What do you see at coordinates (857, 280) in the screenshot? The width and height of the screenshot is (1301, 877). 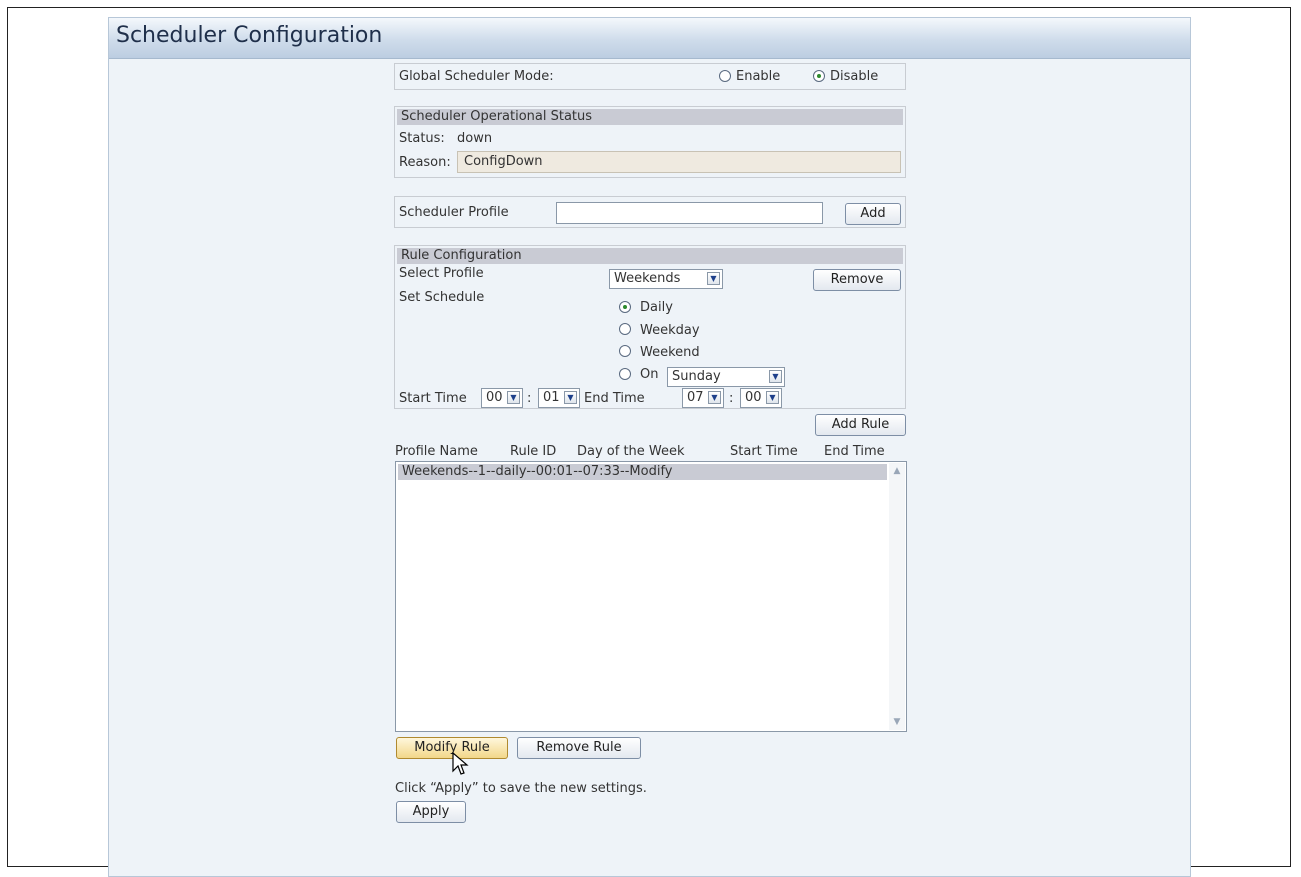 I see `remove-profile-button: Remove` at bounding box center [857, 280].